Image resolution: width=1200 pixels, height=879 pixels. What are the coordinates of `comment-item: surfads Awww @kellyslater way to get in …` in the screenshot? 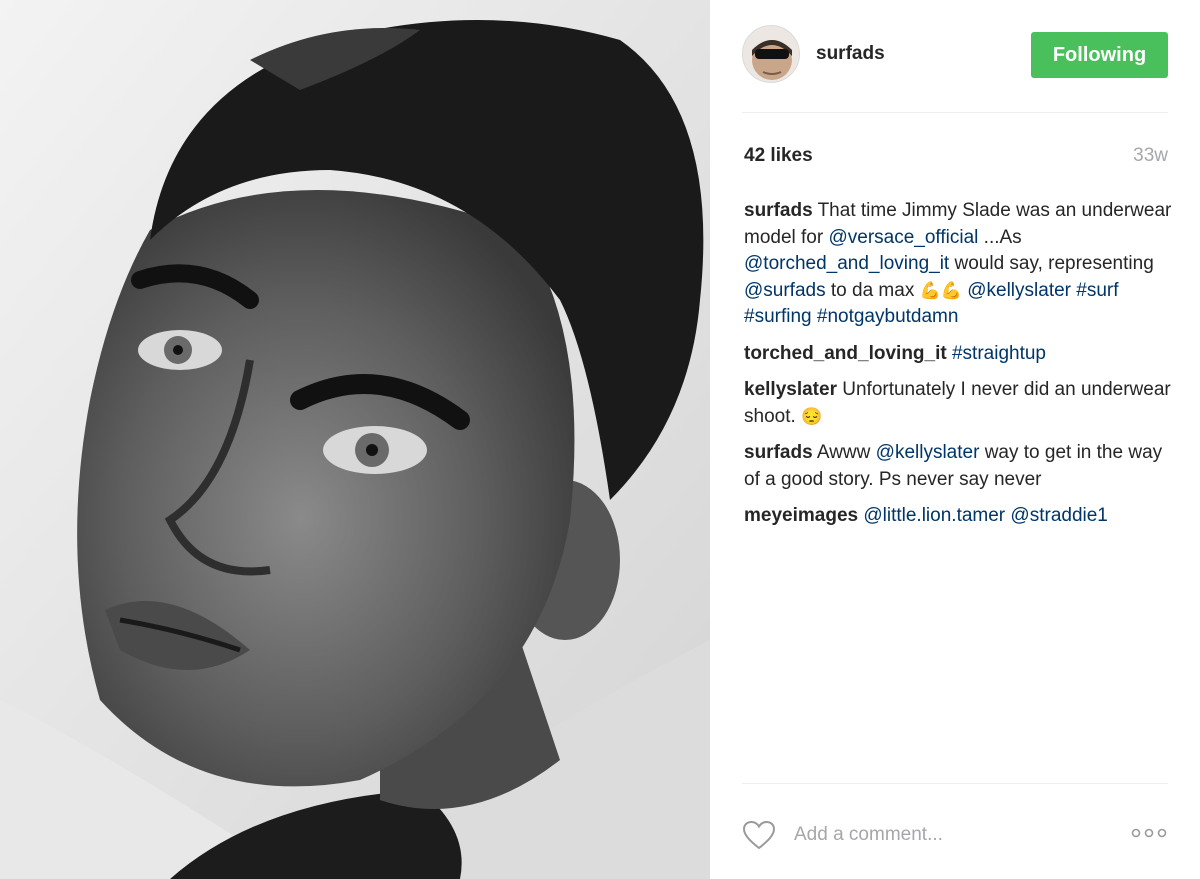 It's located at (959, 466).